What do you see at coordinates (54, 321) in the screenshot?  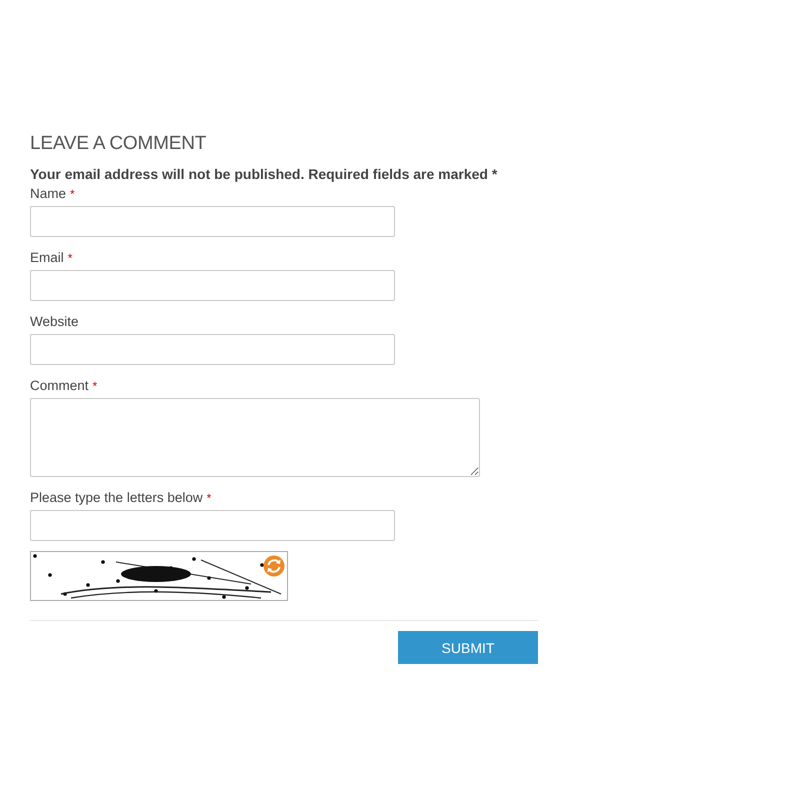 I see `field-label: Website` at bounding box center [54, 321].